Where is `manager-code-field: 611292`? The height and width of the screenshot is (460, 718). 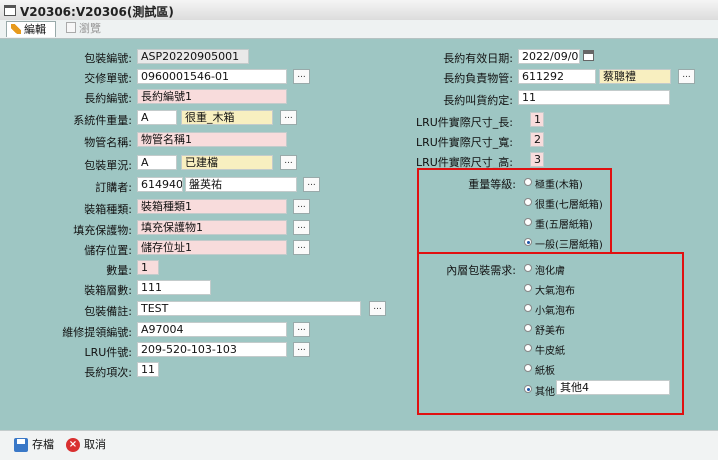 manager-code-field: 611292 is located at coordinates (557, 76).